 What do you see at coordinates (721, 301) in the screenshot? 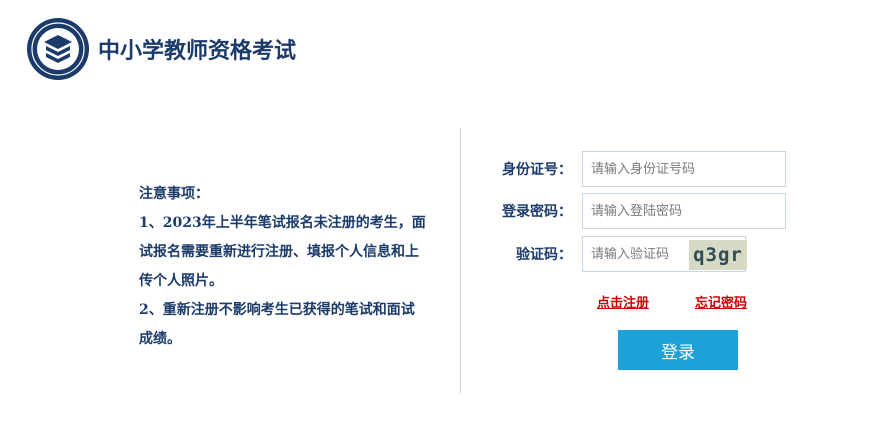
I see `forgot-password-link: 忘记密码` at bounding box center [721, 301].